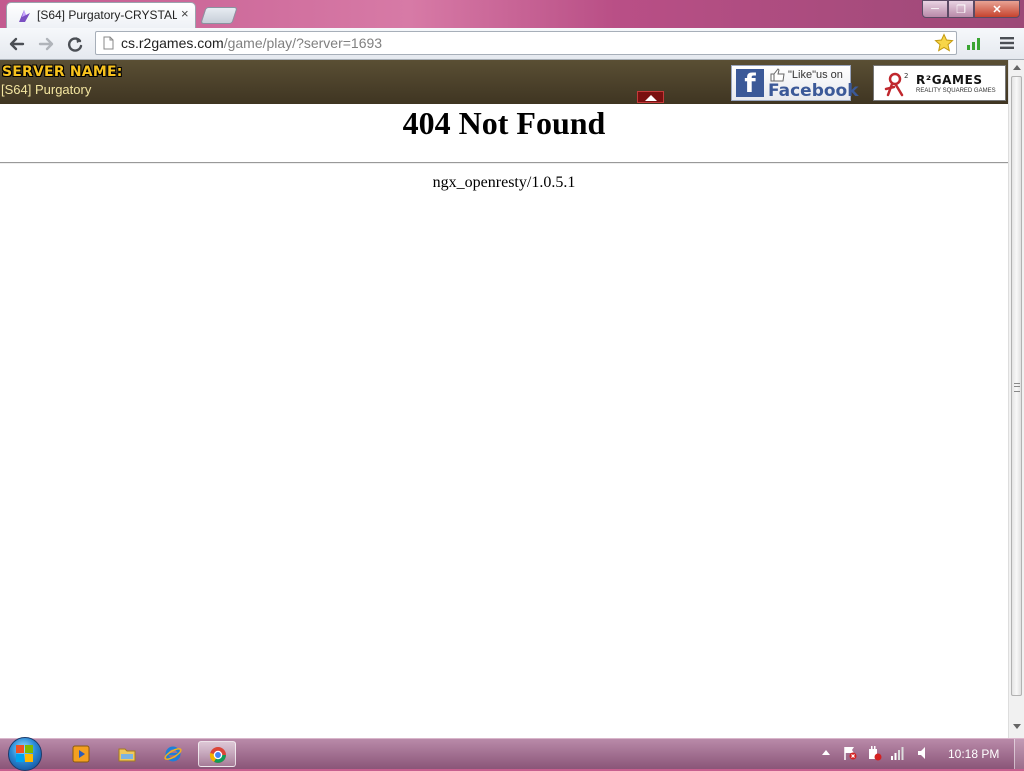  I want to click on chrome-icon, so click(217, 755).